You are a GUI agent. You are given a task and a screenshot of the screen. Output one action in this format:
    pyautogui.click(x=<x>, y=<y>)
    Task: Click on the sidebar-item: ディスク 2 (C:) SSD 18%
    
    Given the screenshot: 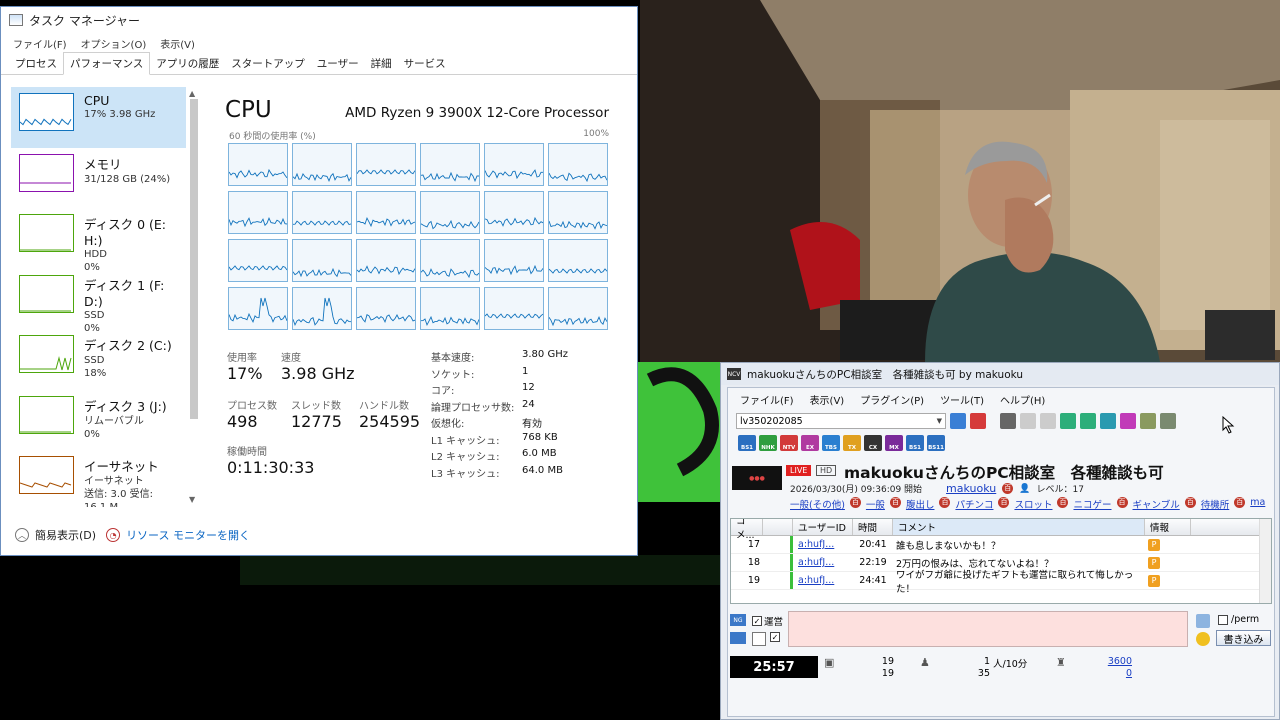 What is the action you would take?
    pyautogui.click(x=98, y=359)
    